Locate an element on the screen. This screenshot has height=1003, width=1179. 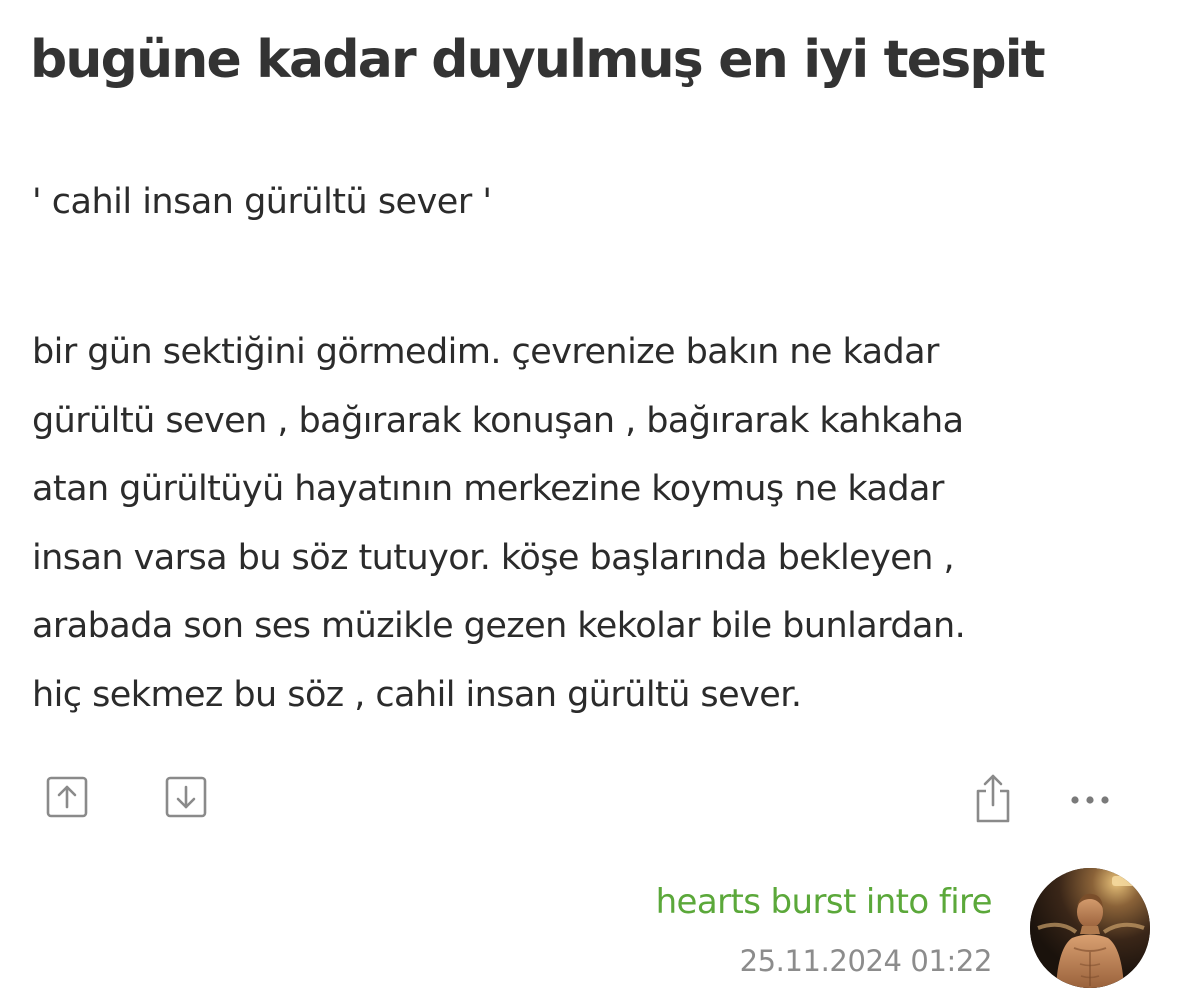
arrow-down-square-icon is located at coordinates (186, 797).